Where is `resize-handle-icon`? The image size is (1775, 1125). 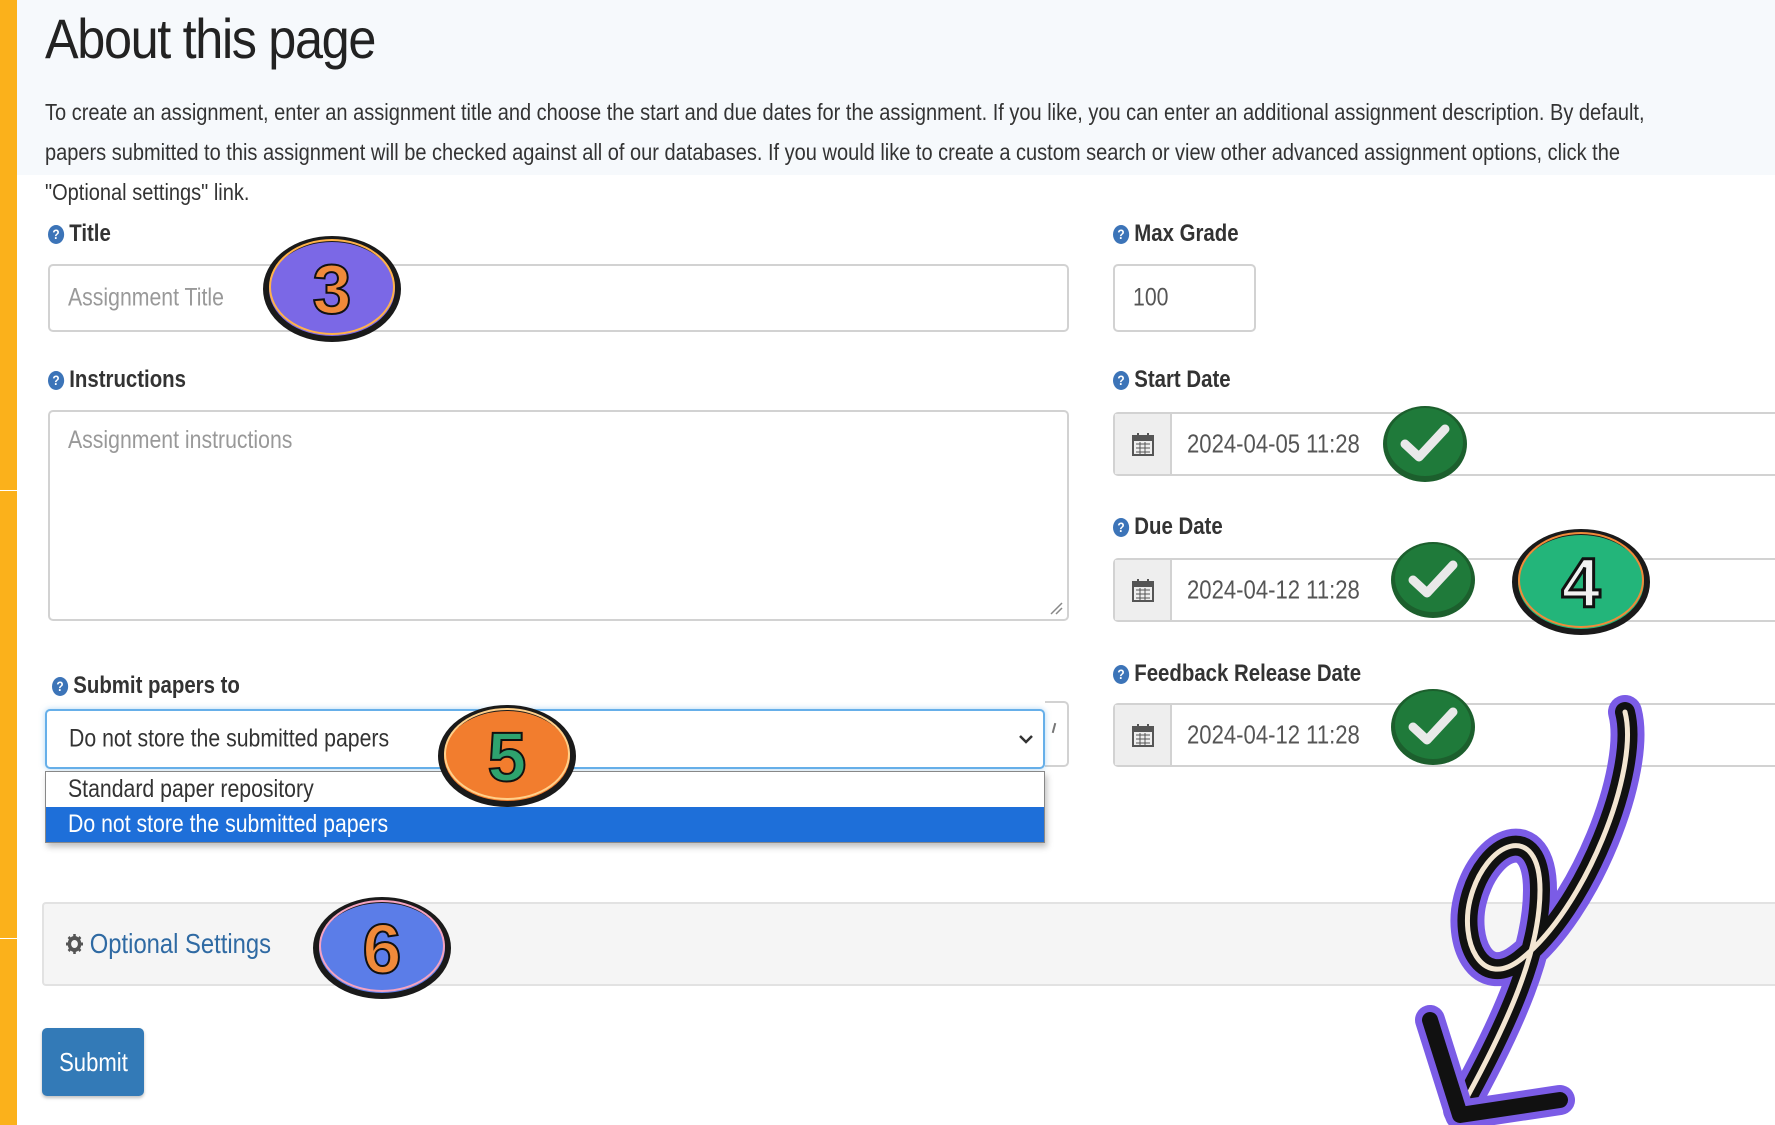 resize-handle-icon is located at coordinates (1056, 608).